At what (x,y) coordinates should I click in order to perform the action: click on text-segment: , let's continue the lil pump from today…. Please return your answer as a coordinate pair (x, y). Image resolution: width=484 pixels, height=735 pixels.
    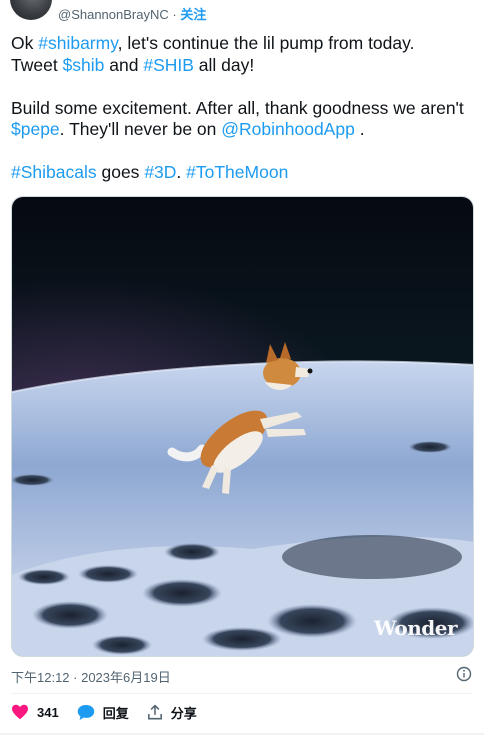
    Looking at the image, I should click on (266, 43).